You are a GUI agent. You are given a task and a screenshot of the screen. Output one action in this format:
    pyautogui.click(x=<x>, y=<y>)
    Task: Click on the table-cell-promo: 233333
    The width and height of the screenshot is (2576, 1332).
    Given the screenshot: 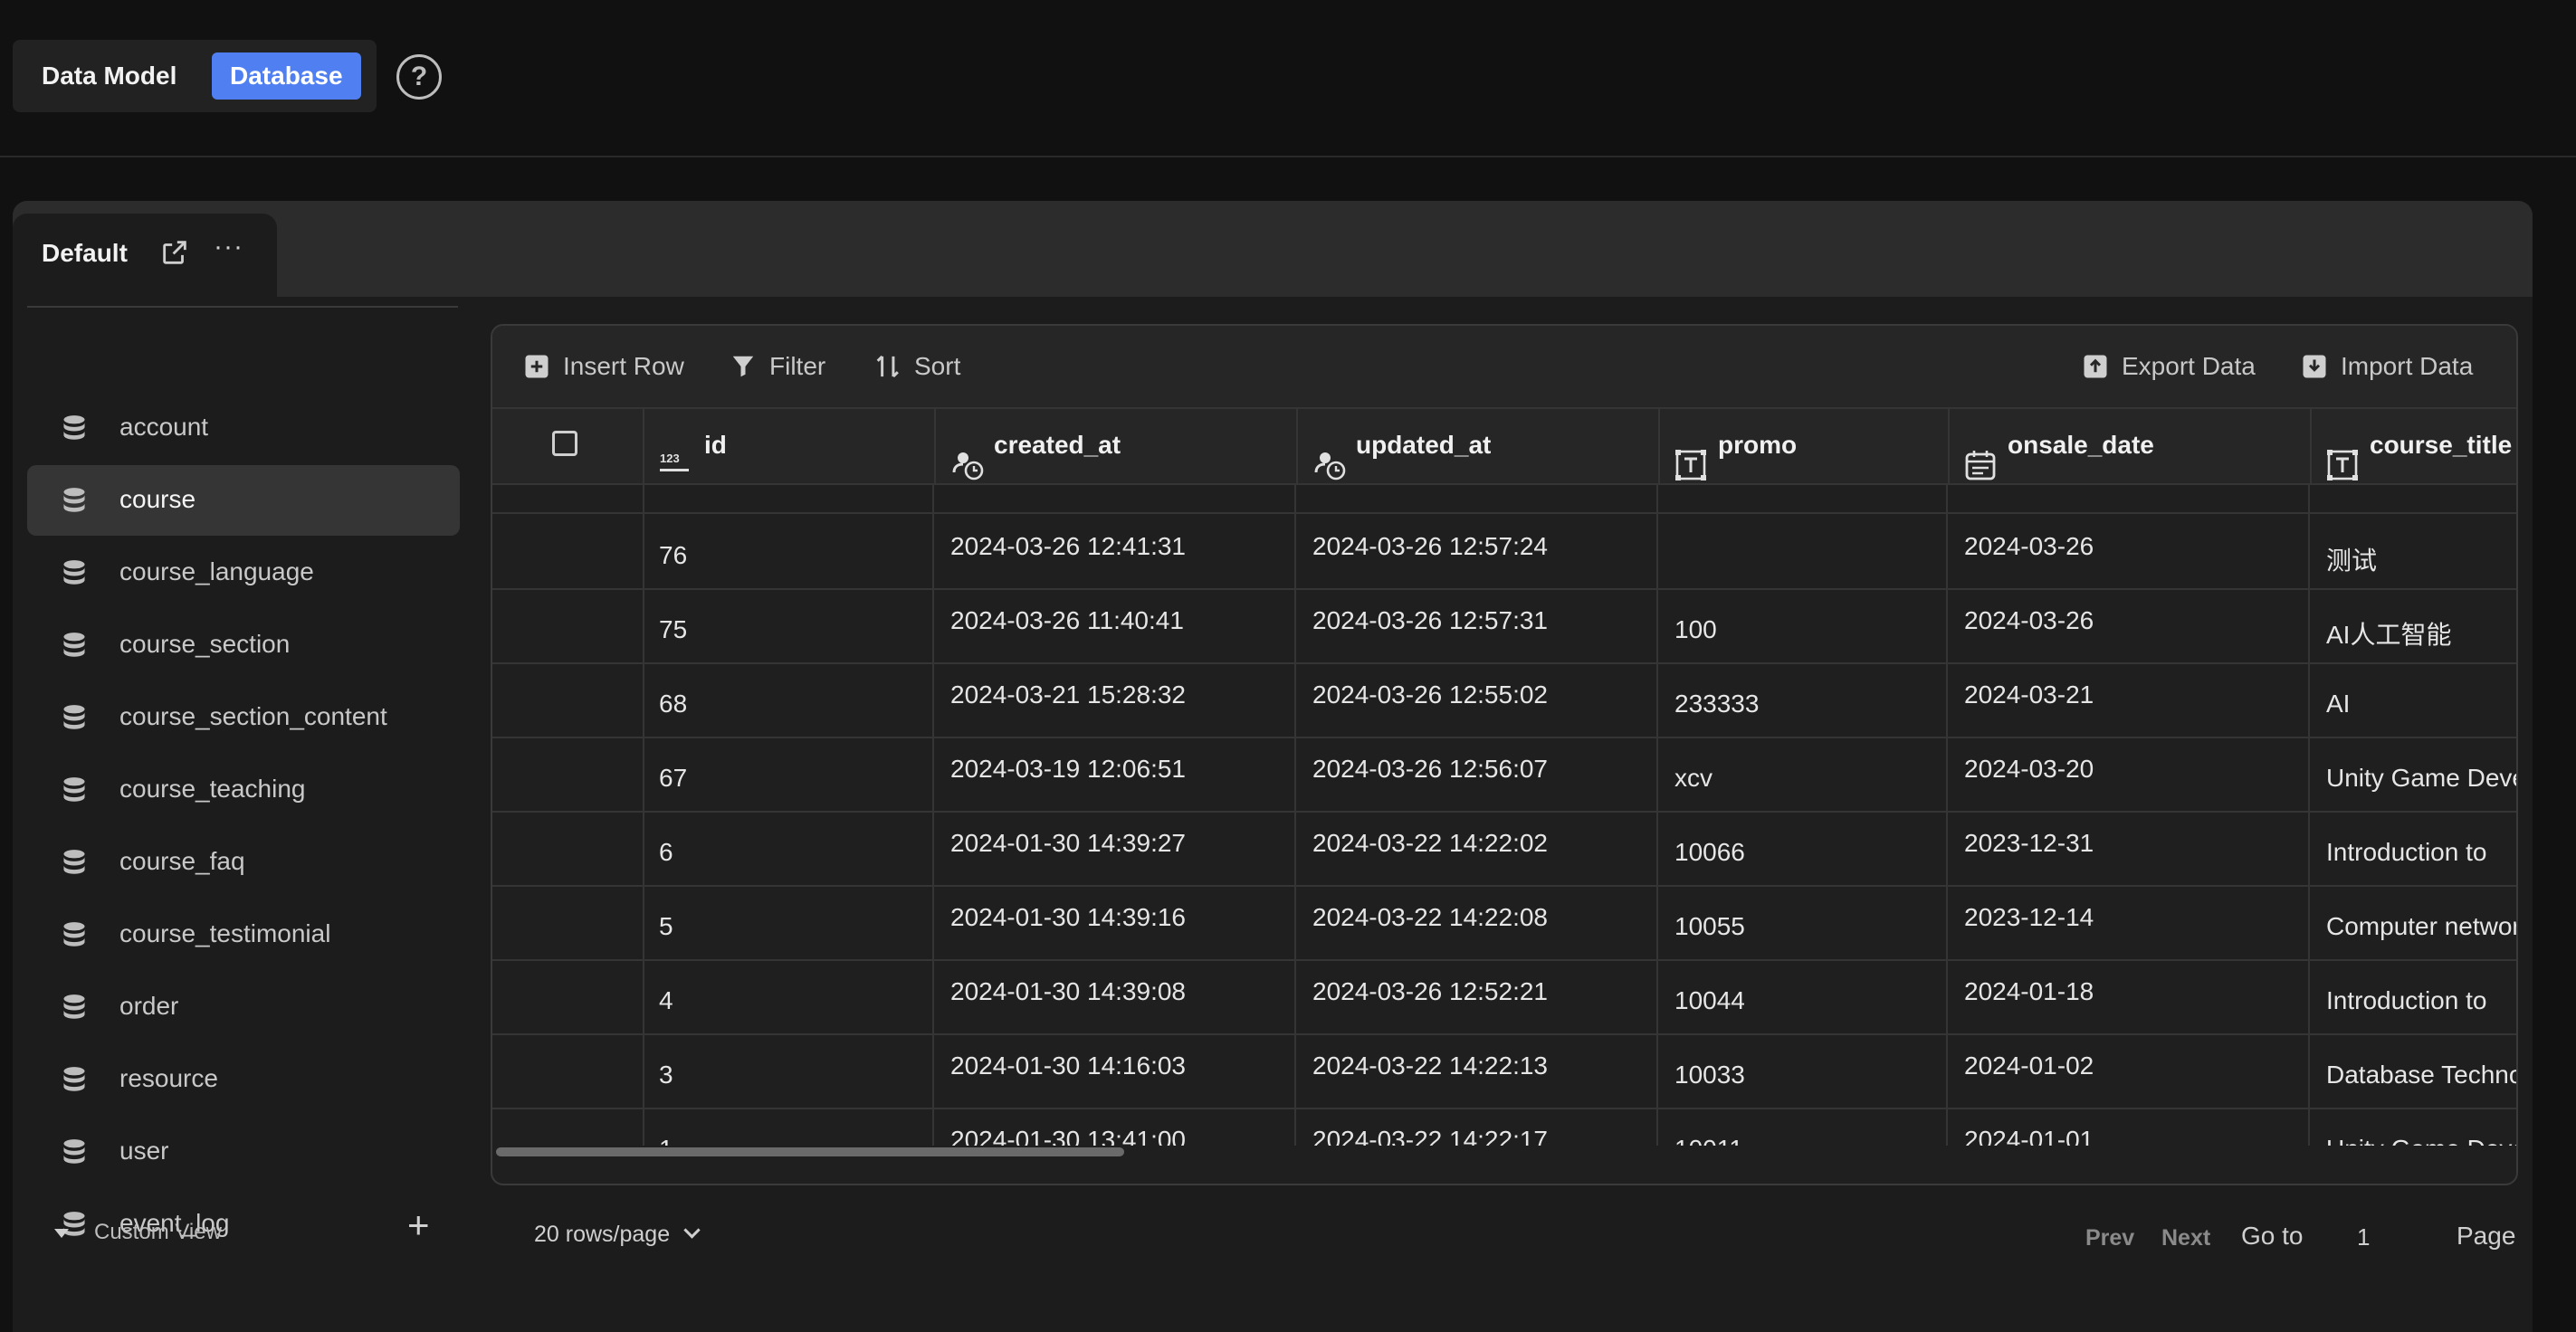 What is the action you would take?
    pyautogui.click(x=1803, y=699)
    